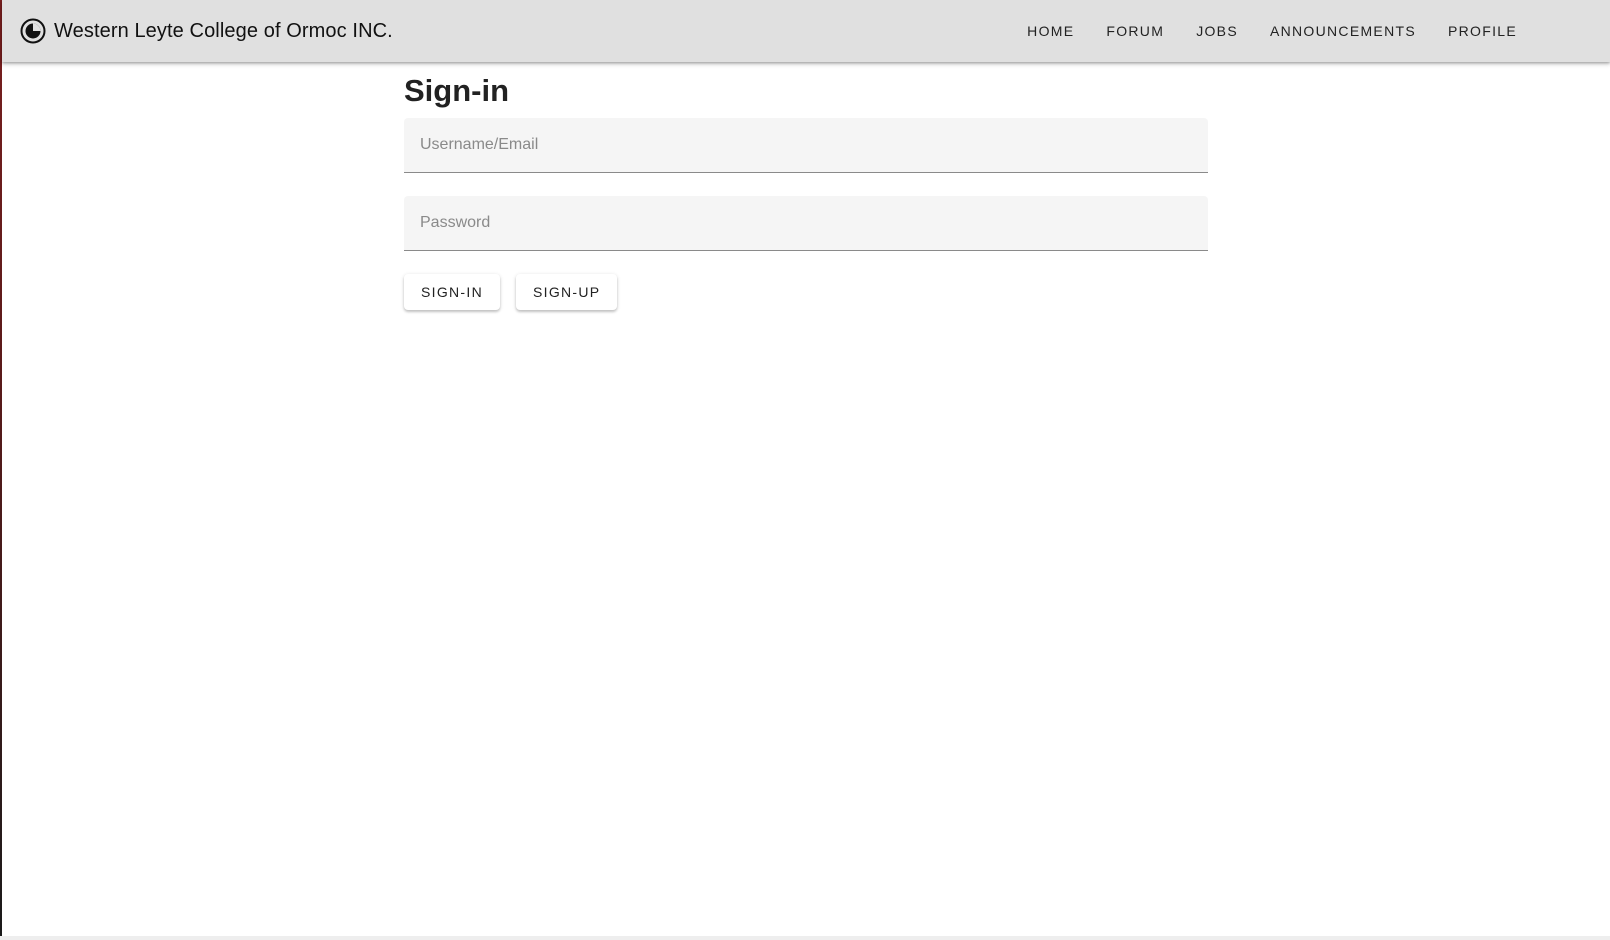 This screenshot has width=1610, height=940. I want to click on username-input, so click(806, 145).